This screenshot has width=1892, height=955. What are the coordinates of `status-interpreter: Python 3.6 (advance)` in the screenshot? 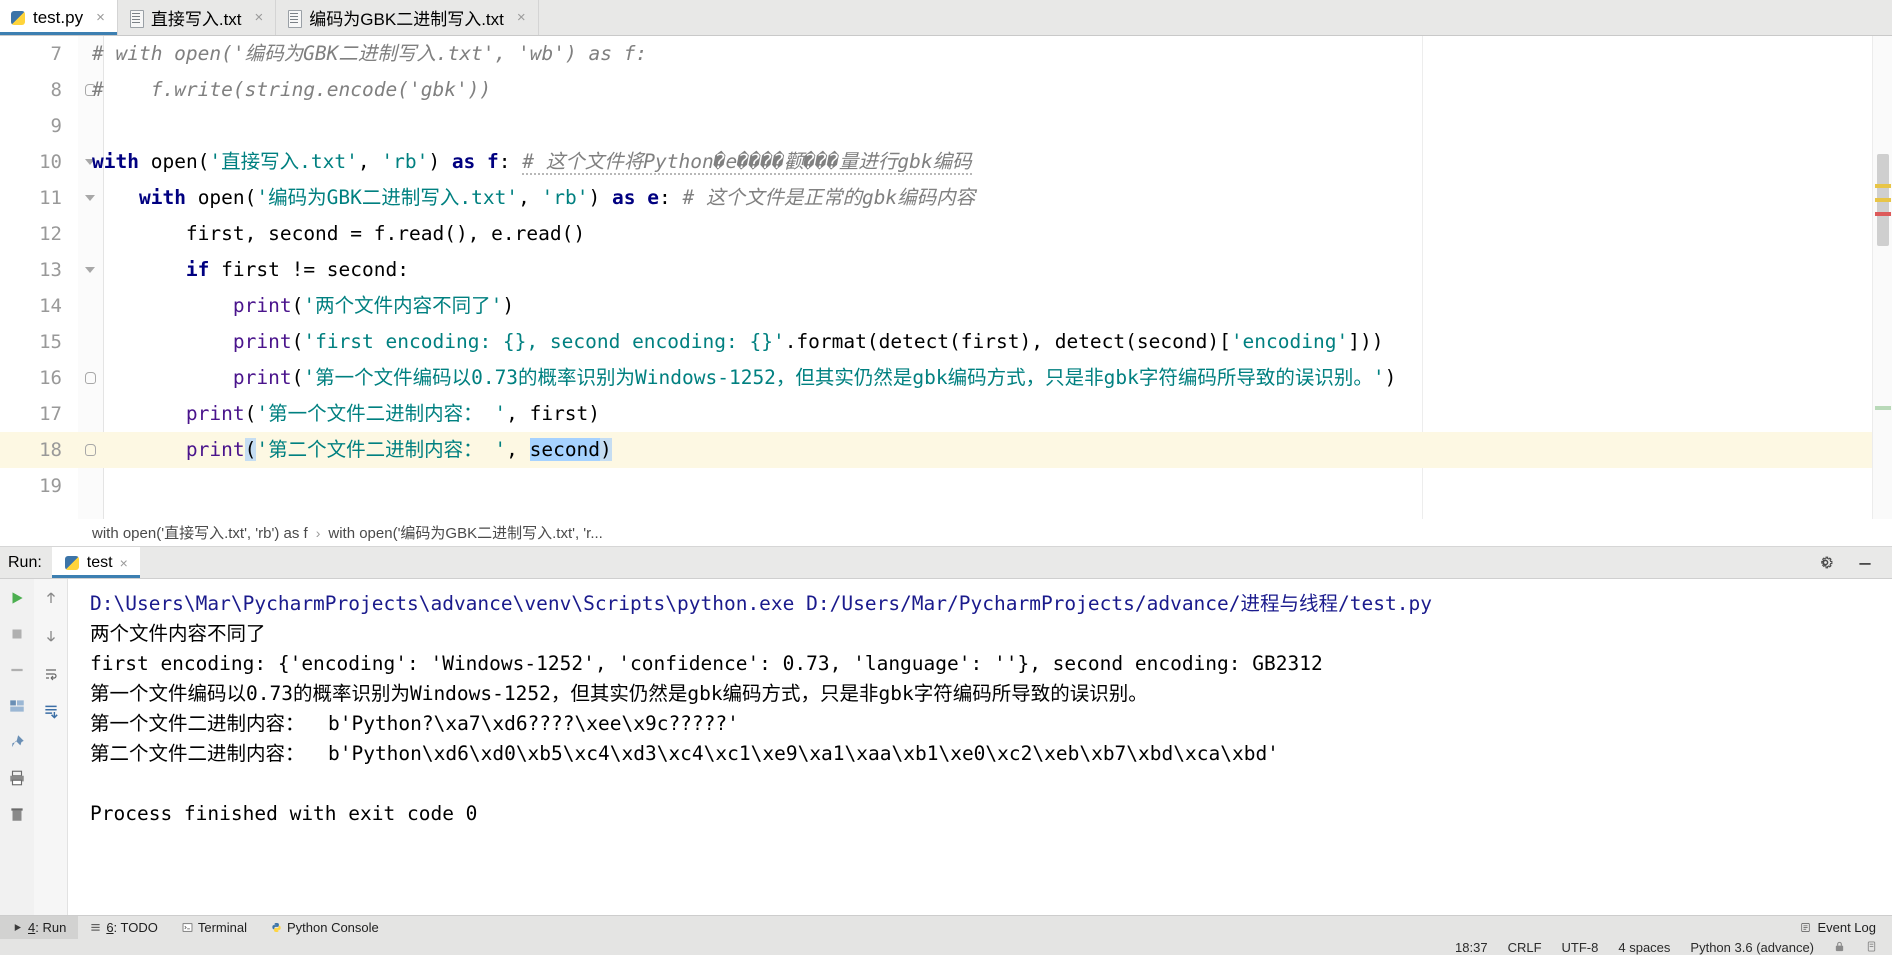 It's located at (1752, 947).